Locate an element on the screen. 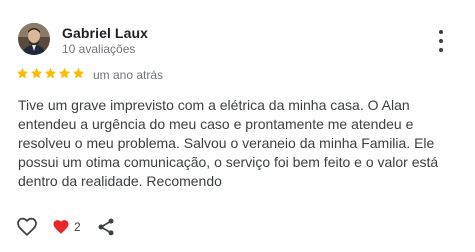 Image resolution: width=475 pixels, height=252 pixels. more-options-icon is located at coordinates (441, 41).